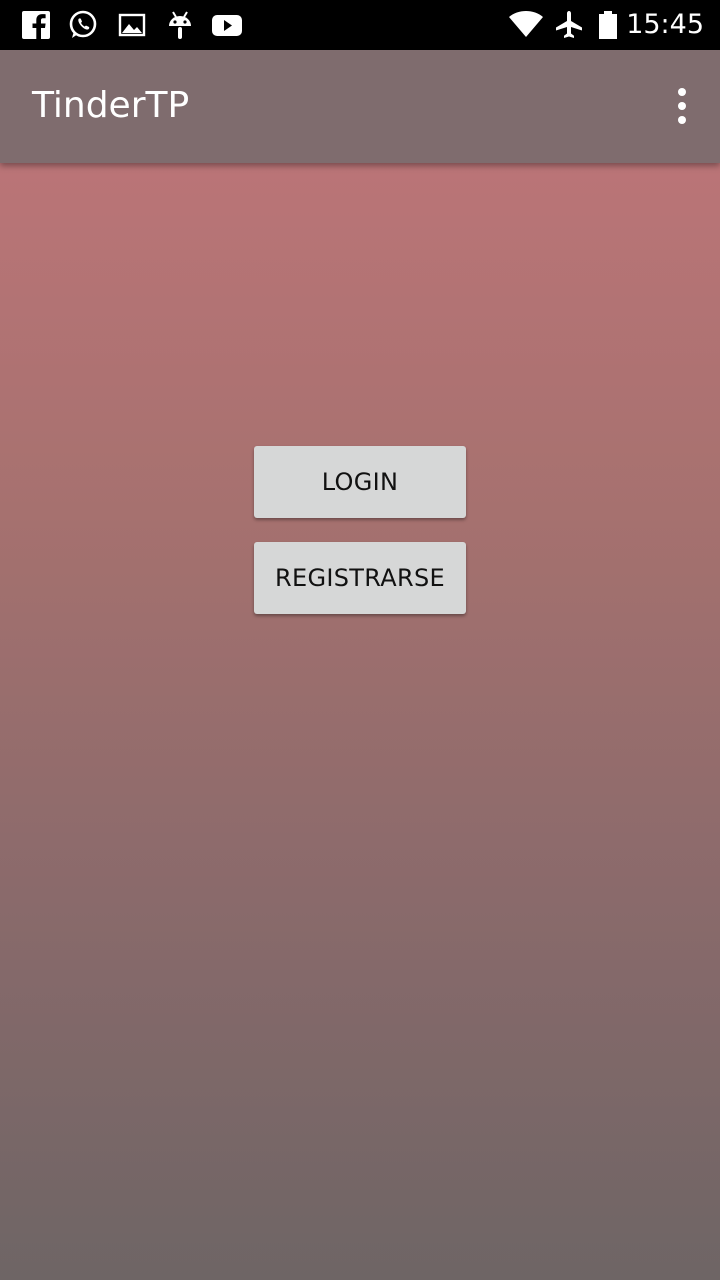 This screenshot has width=720, height=1280. Describe the element at coordinates (682, 106) in the screenshot. I see `more-vert-icon` at that location.